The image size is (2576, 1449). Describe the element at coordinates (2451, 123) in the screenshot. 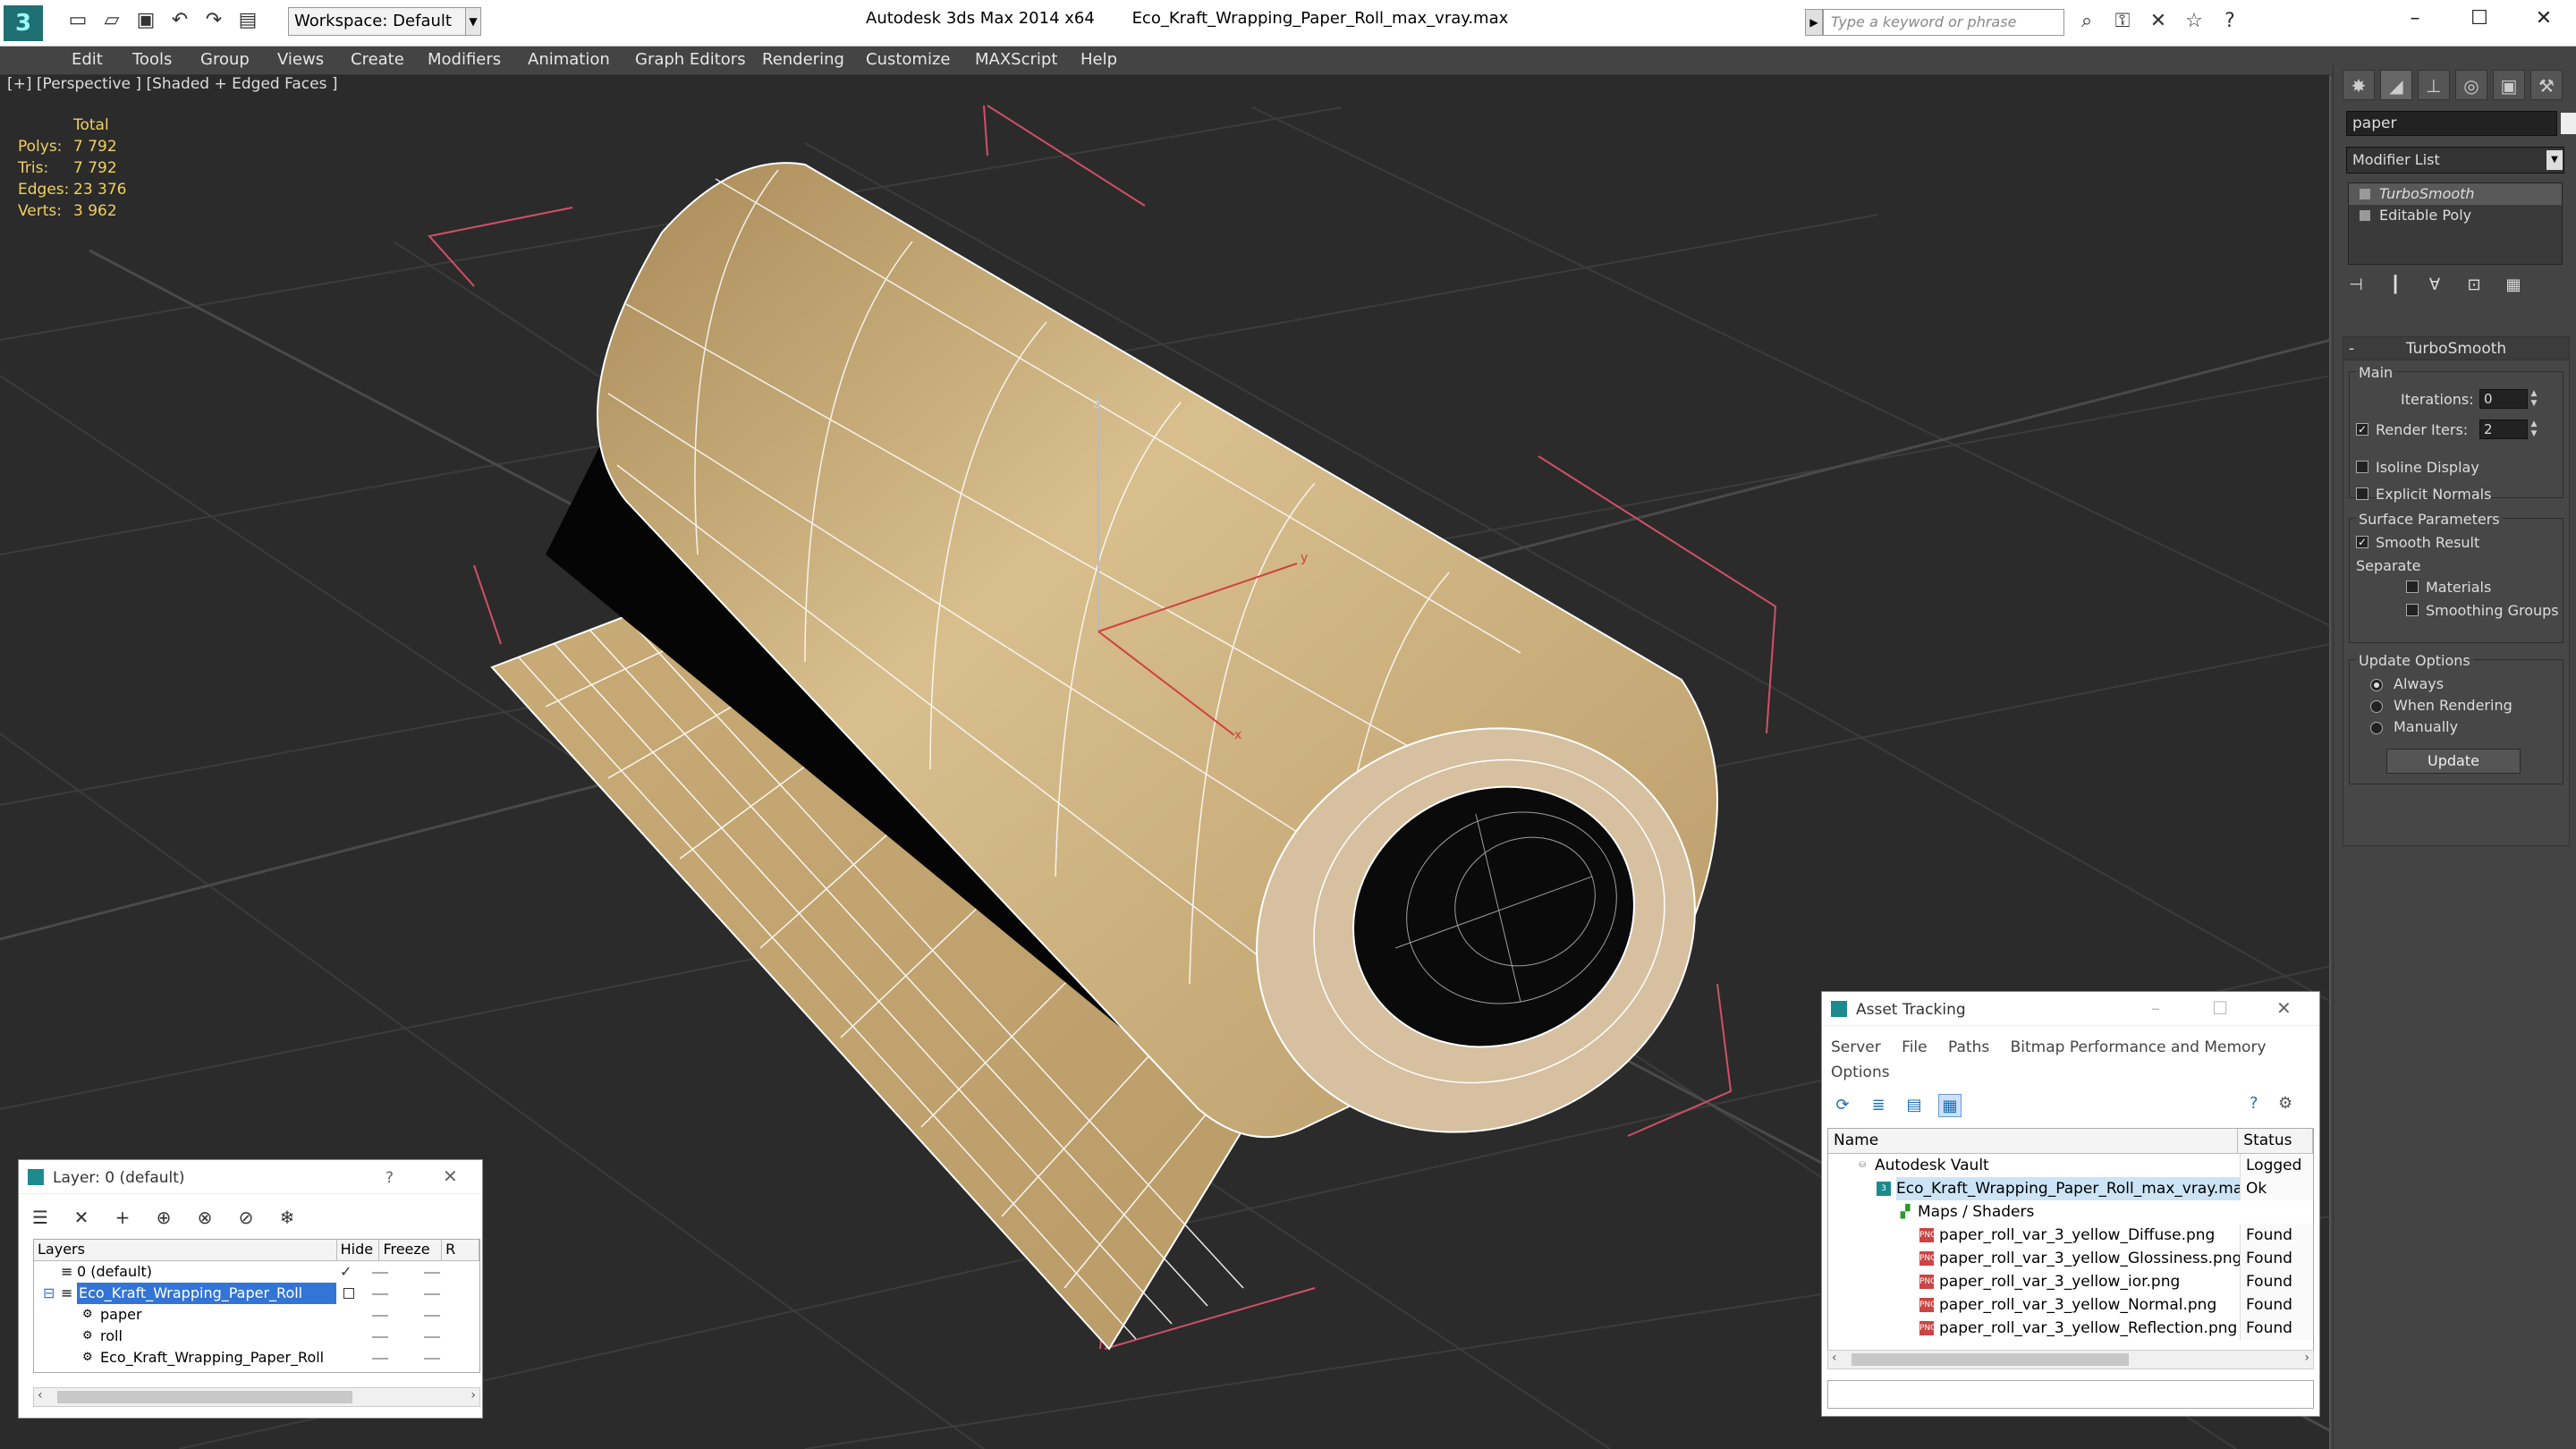

I see `object-name-field: paper` at that location.